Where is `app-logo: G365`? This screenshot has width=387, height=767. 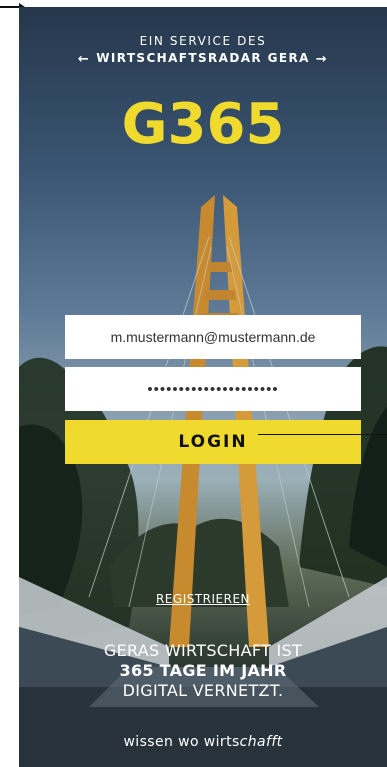 app-logo: G365 is located at coordinates (203, 124).